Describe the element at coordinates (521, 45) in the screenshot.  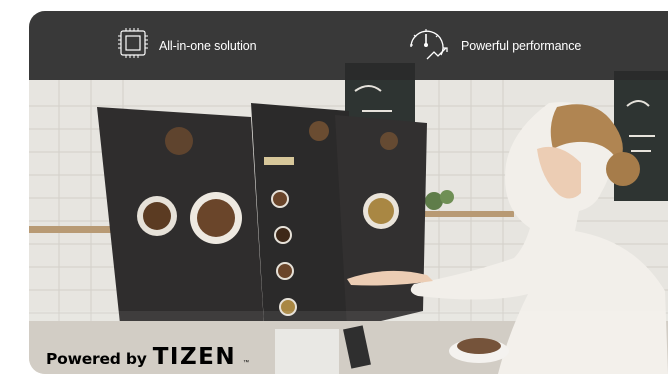
I see `feature-label: Powerful performance` at that location.